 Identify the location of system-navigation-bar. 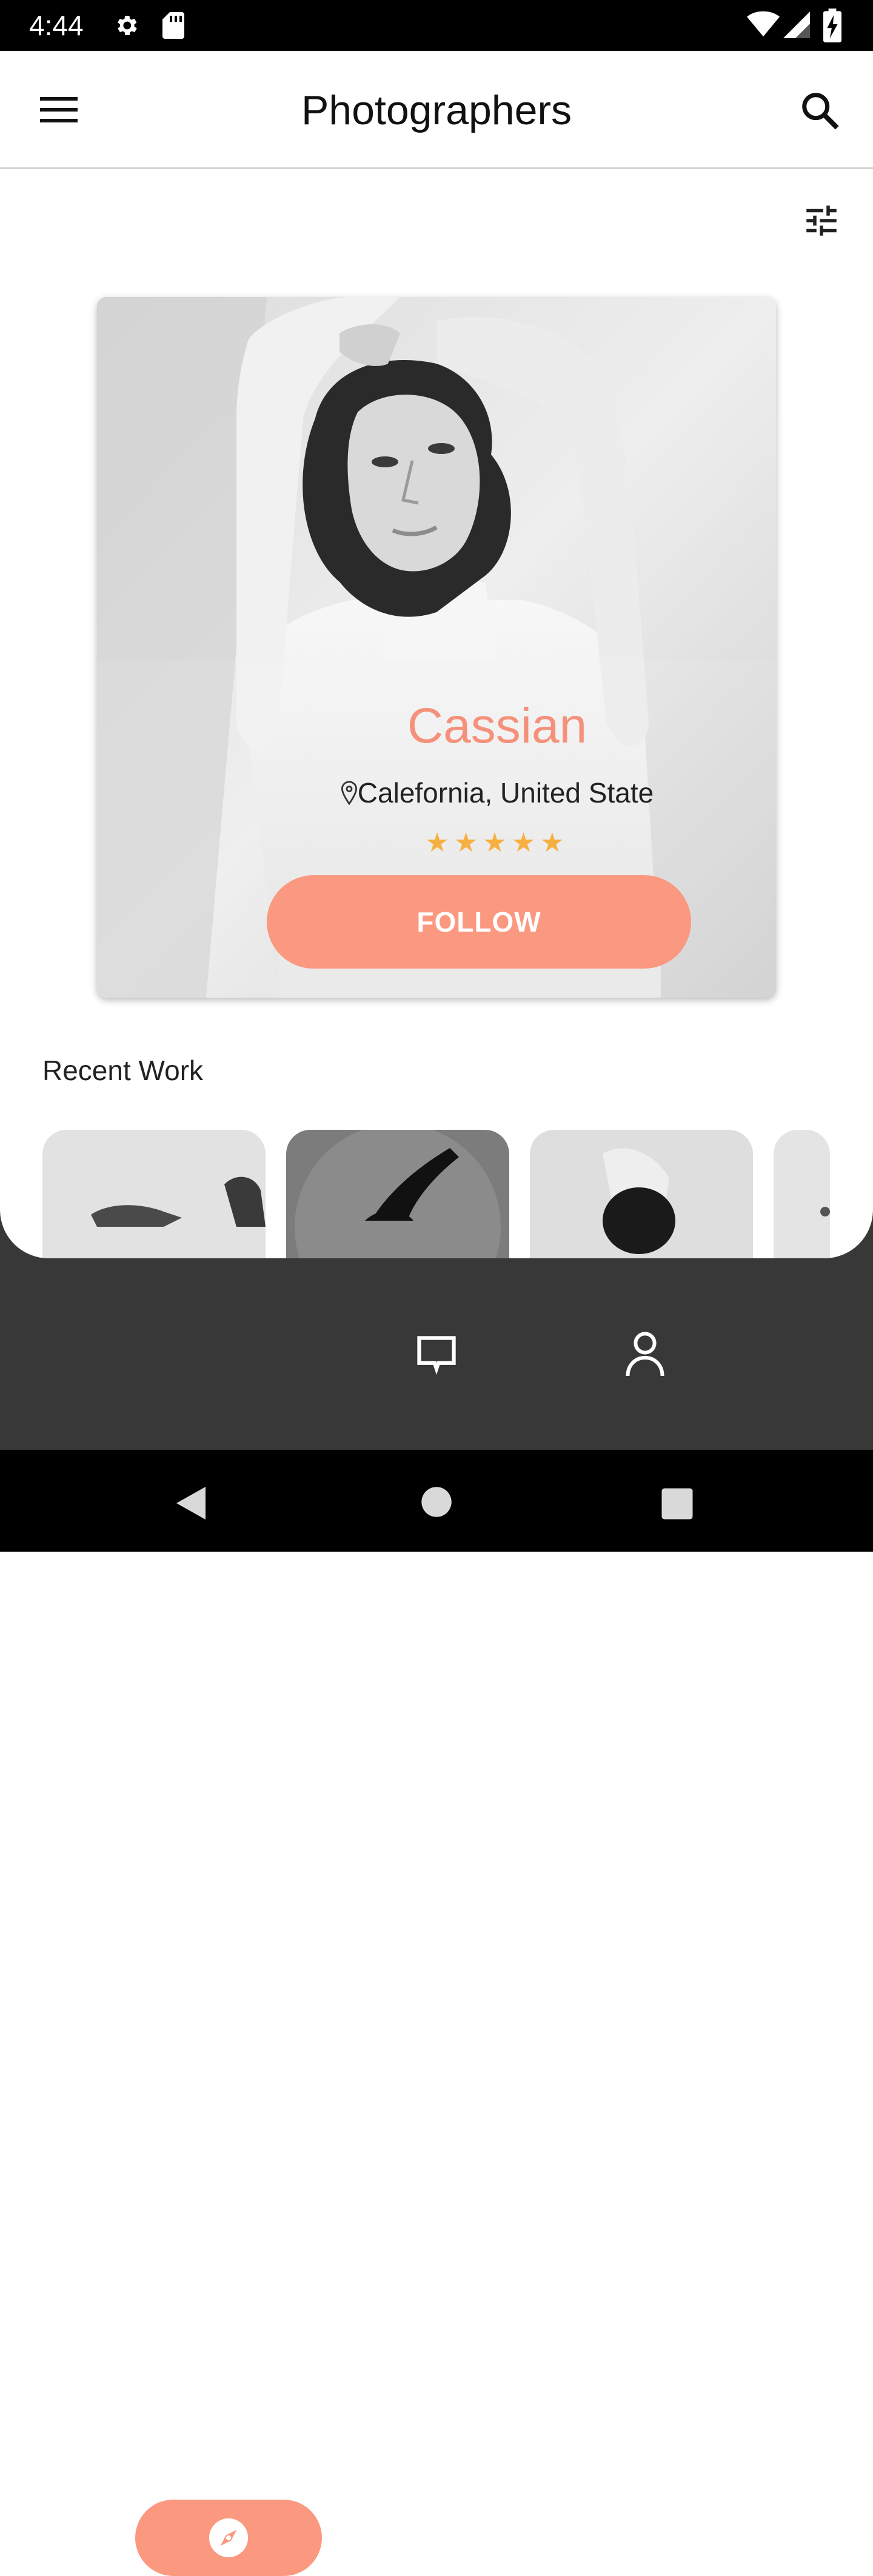
(436, 1501).